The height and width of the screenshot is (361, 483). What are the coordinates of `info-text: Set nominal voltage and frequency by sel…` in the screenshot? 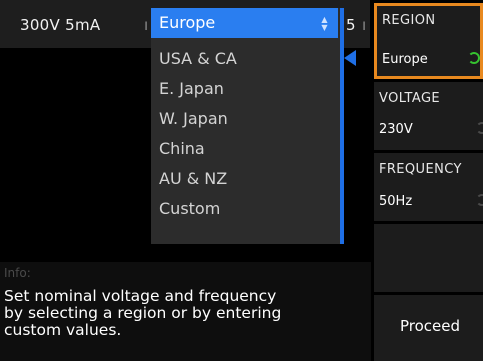 It's located at (187, 313).